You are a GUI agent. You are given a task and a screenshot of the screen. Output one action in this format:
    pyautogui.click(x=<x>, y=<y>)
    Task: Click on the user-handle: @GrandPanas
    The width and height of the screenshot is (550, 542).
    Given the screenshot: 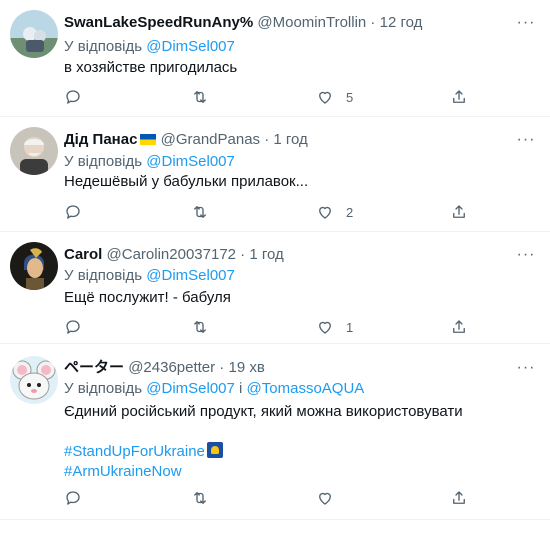 What is the action you would take?
    pyautogui.click(x=210, y=139)
    